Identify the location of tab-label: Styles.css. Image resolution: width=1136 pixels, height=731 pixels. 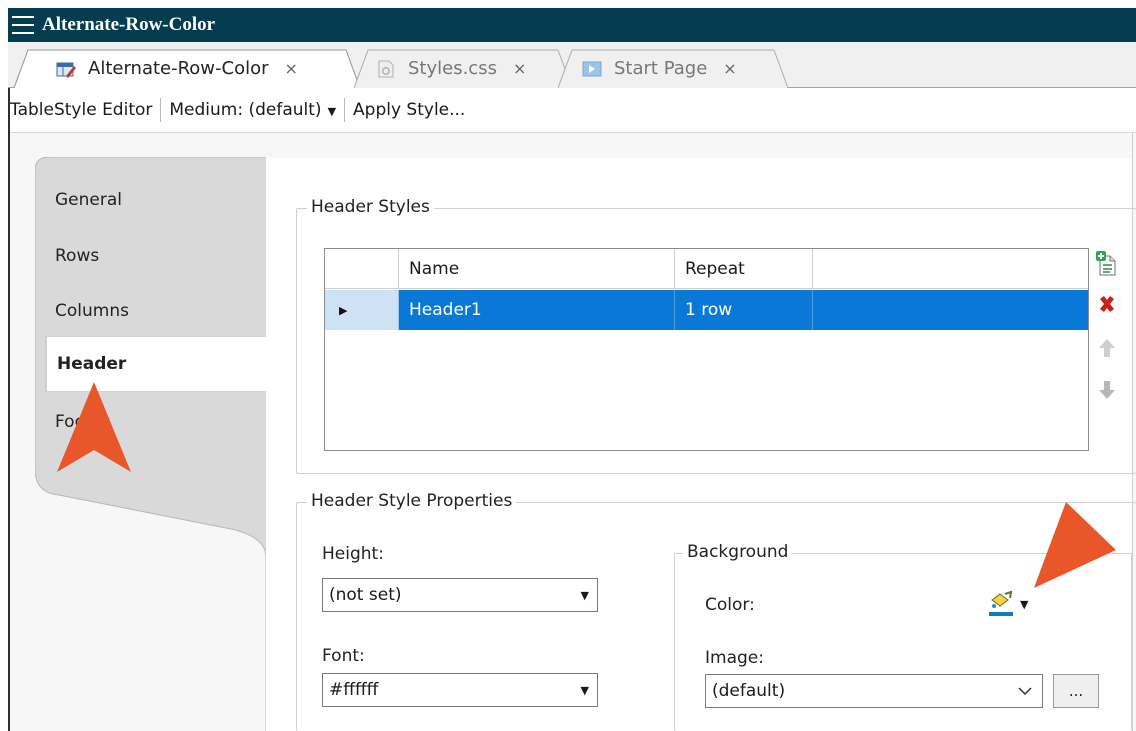
(452, 68).